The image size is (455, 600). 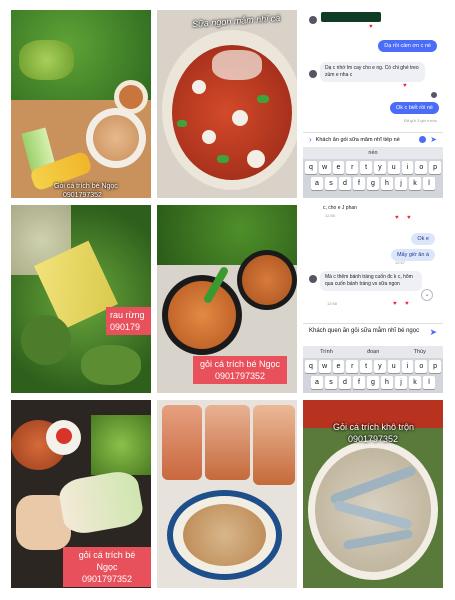 What do you see at coordinates (128, 321) in the screenshot?
I see `price-label: rau rừng 090179` at bounding box center [128, 321].